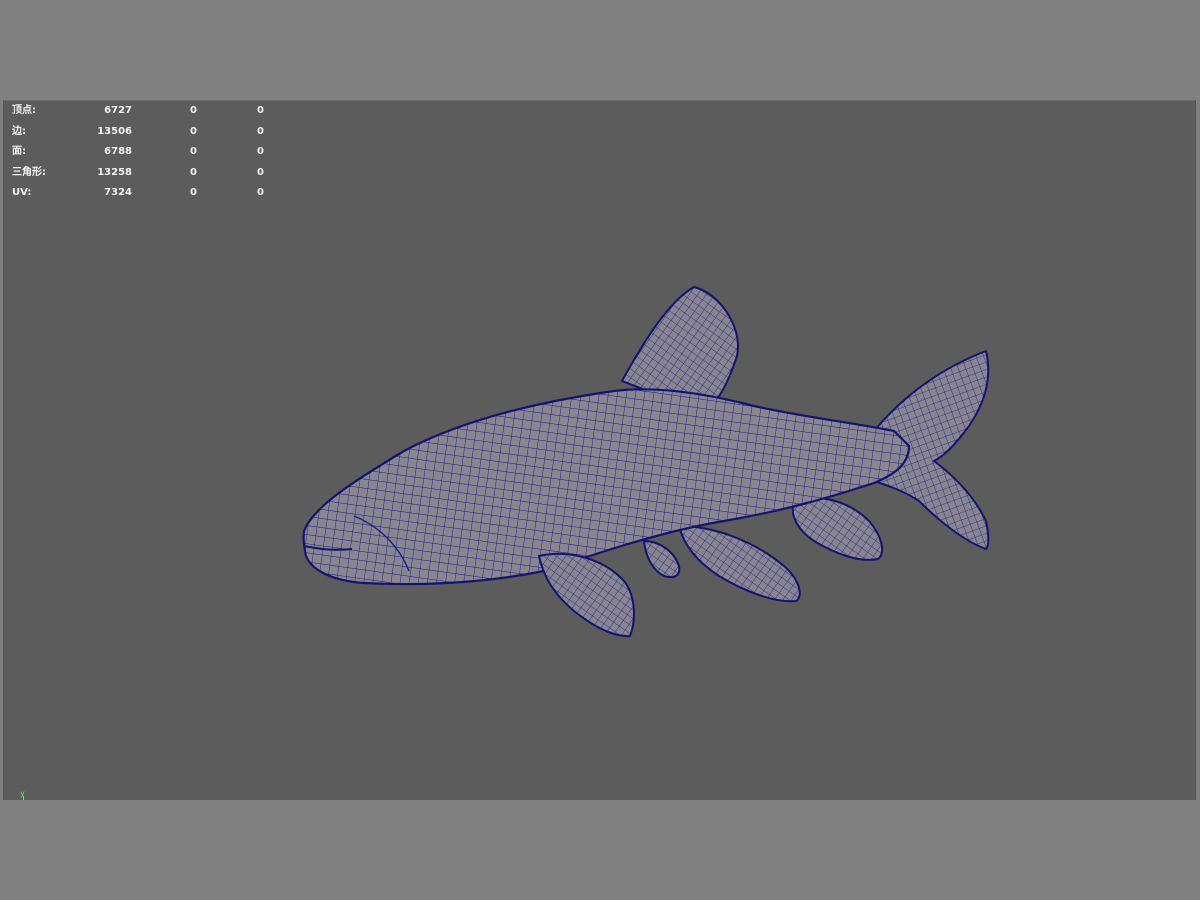  I want to click on ventral-fin-small, so click(661, 559).